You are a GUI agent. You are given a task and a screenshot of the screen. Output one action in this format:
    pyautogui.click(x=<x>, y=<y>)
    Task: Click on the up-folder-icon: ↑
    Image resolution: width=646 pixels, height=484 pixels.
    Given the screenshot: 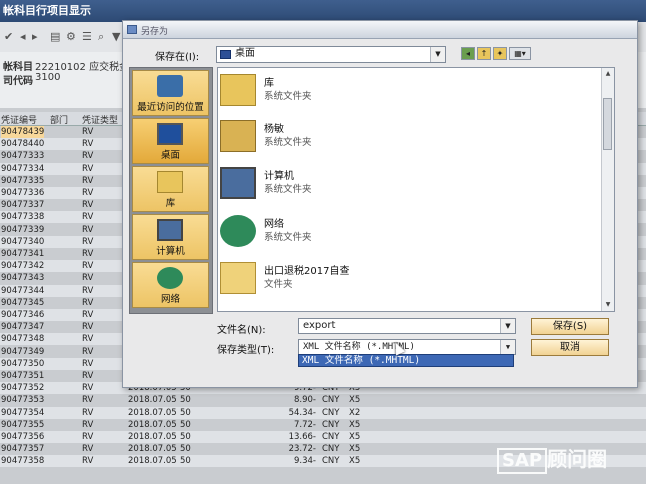 What is the action you would take?
    pyautogui.click(x=484, y=53)
    